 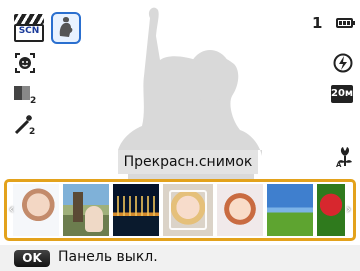 What do you see at coordinates (345, 157) in the screenshot?
I see `macro-flower-icon: A` at bounding box center [345, 157].